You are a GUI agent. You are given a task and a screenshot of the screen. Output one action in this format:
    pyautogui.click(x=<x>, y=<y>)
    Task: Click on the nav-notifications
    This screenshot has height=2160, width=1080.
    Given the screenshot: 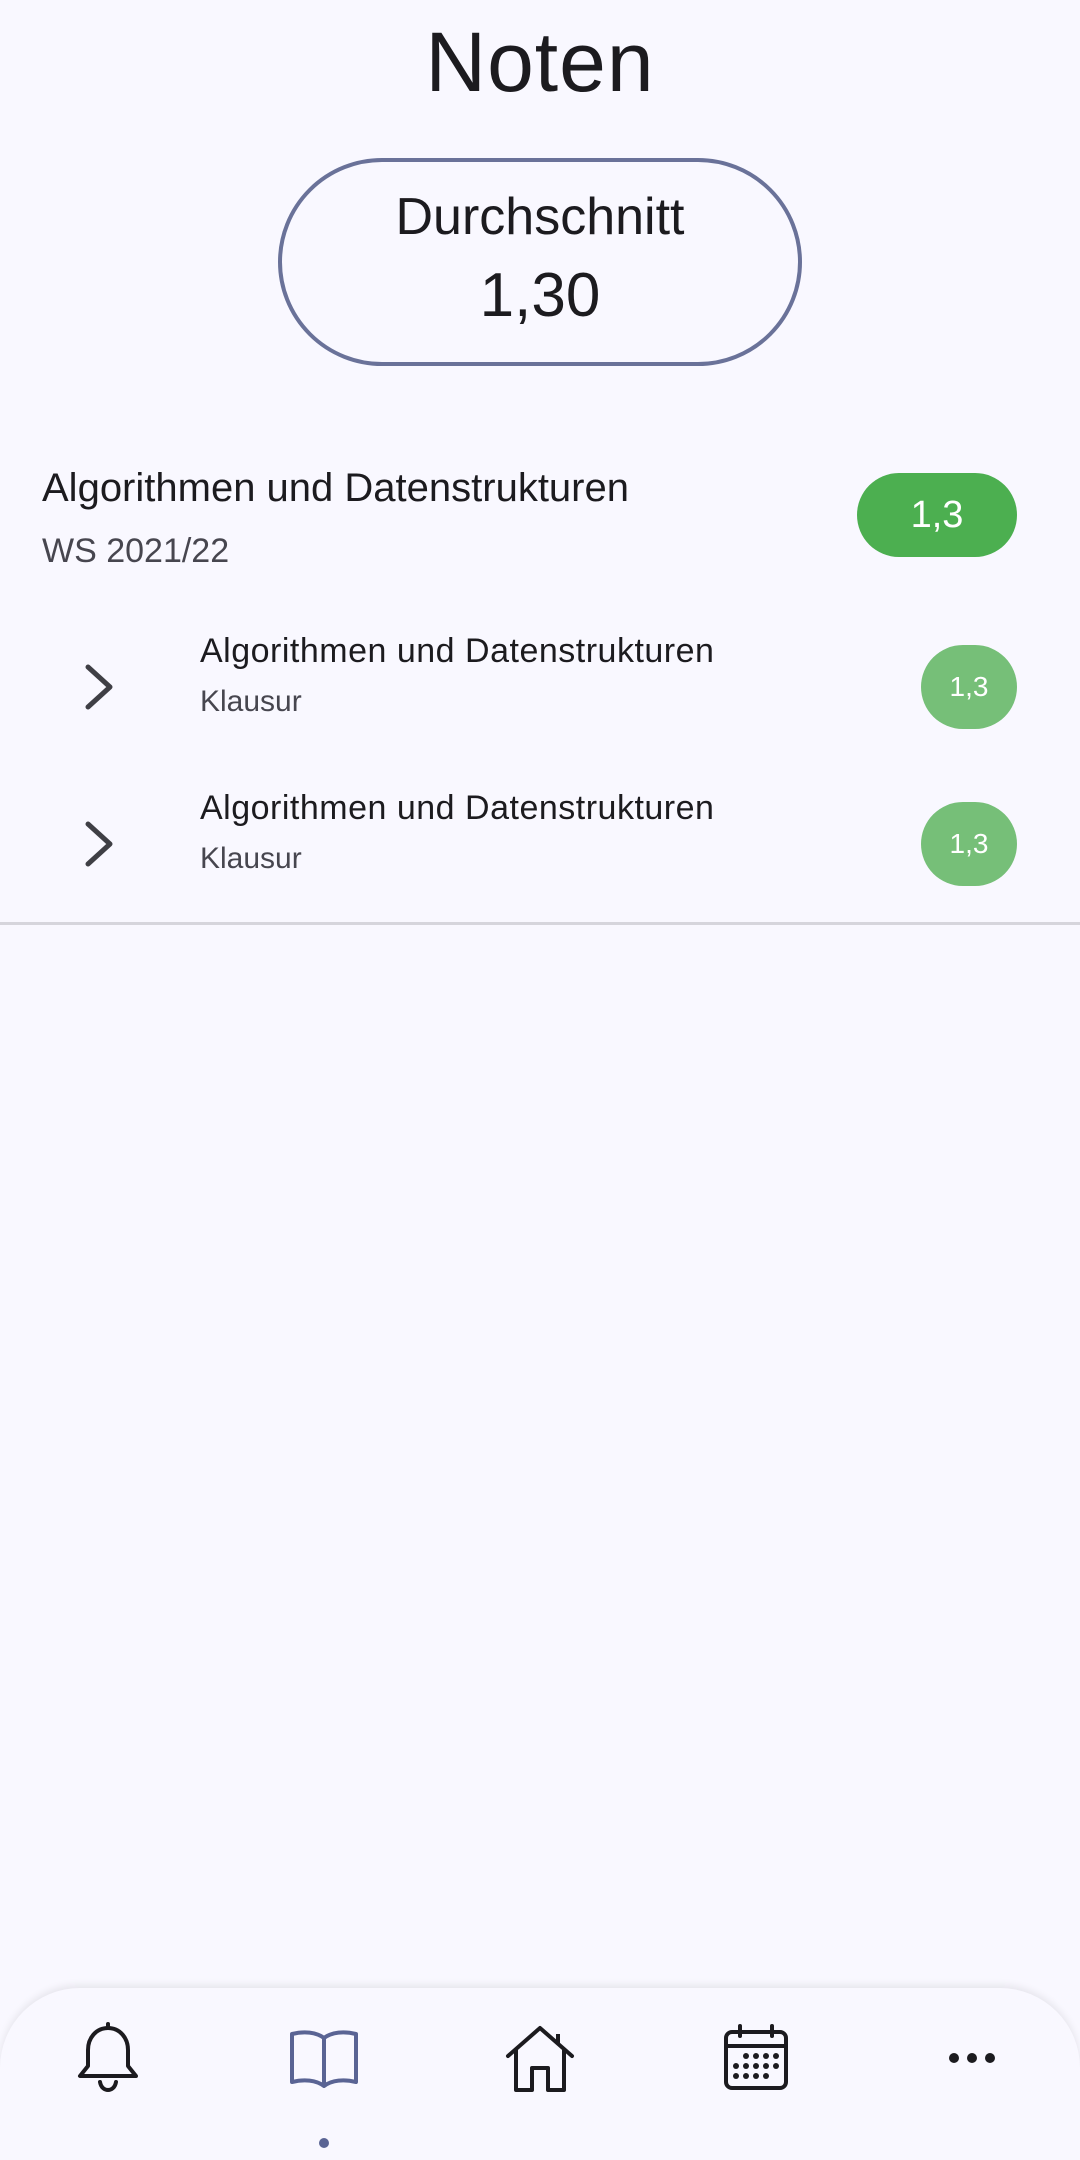 What is the action you would take?
    pyautogui.click(x=108, y=2073)
    